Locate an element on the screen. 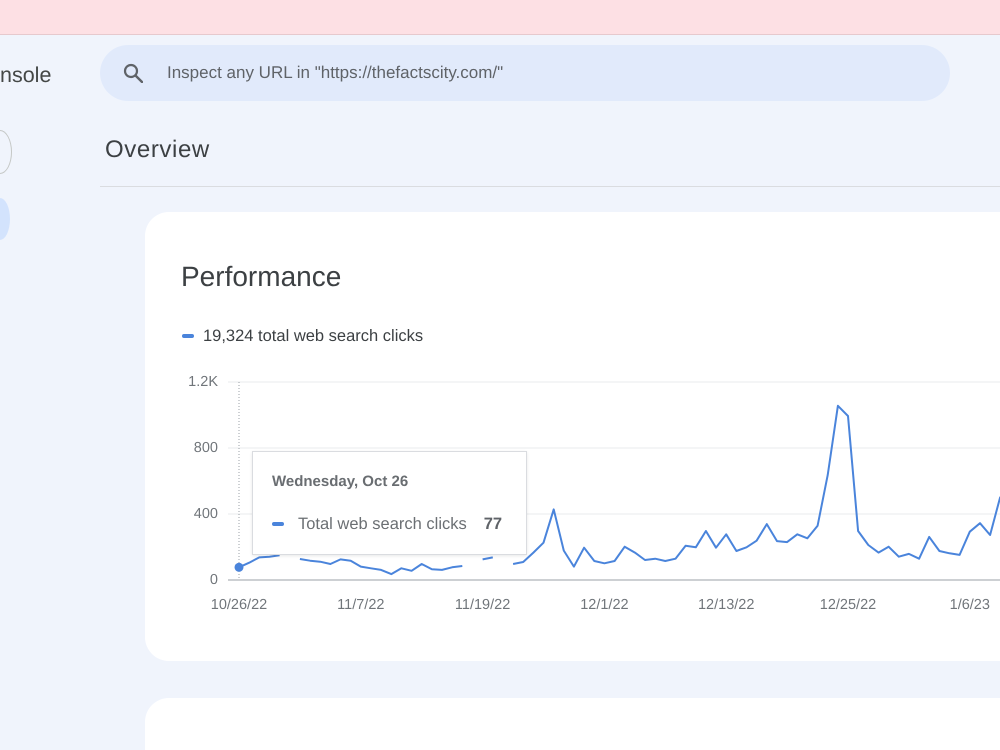 Image resolution: width=1000 pixels, height=750 pixels. point-marker-icon is located at coordinates (239, 567).